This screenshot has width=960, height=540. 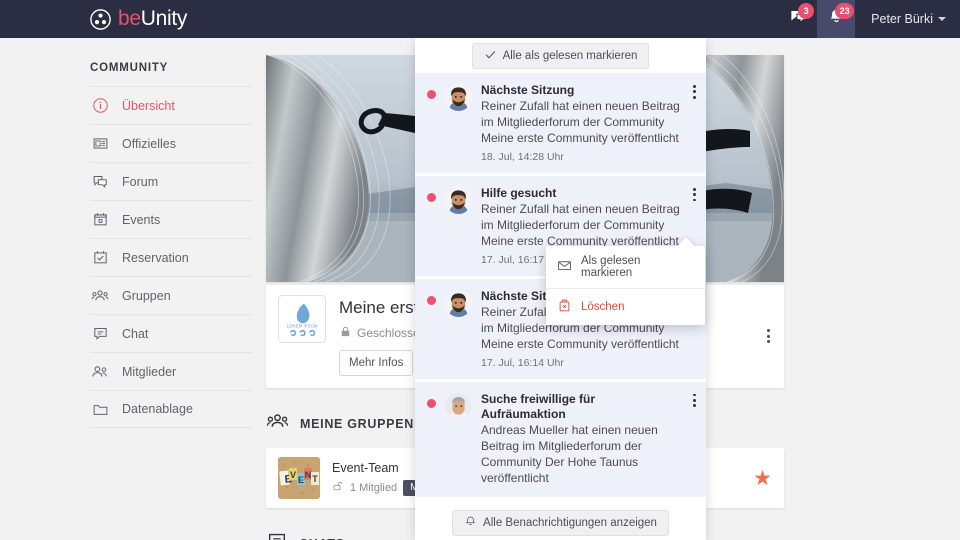 I want to click on context-menu-item-label: Als gelesen markieren, so click(x=611, y=267).